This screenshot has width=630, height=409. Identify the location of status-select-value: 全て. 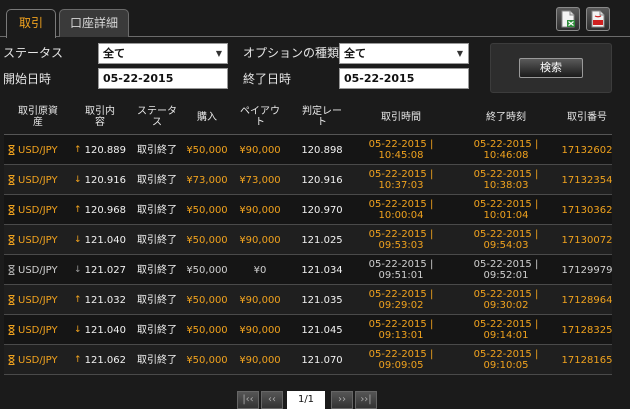
(114, 53).